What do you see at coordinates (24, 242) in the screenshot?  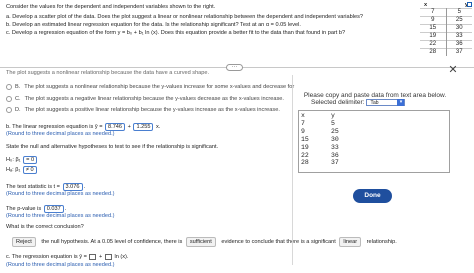 I see `reject-select: Reject` at bounding box center [24, 242].